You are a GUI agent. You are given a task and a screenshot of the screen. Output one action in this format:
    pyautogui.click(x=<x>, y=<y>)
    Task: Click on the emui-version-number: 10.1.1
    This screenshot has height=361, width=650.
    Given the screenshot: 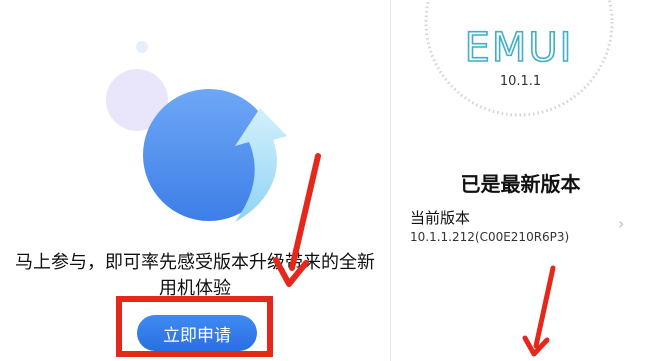 What is the action you would take?
    pyautogui.click(x=520, y=81)
    